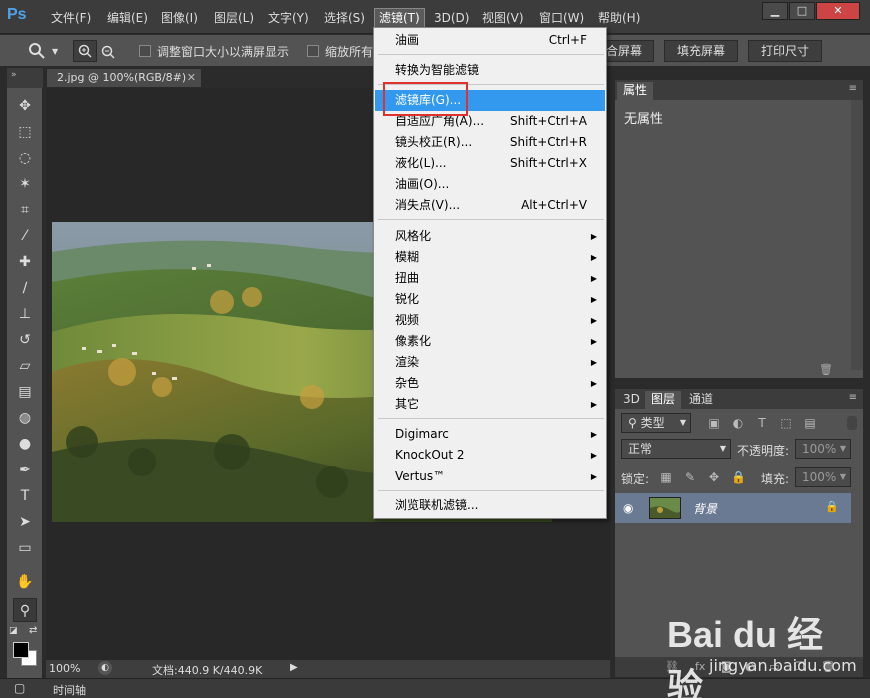 This screenshot has height=698, width=870. I want to click on menu-item-label: 扭曲, so click(407, 278).